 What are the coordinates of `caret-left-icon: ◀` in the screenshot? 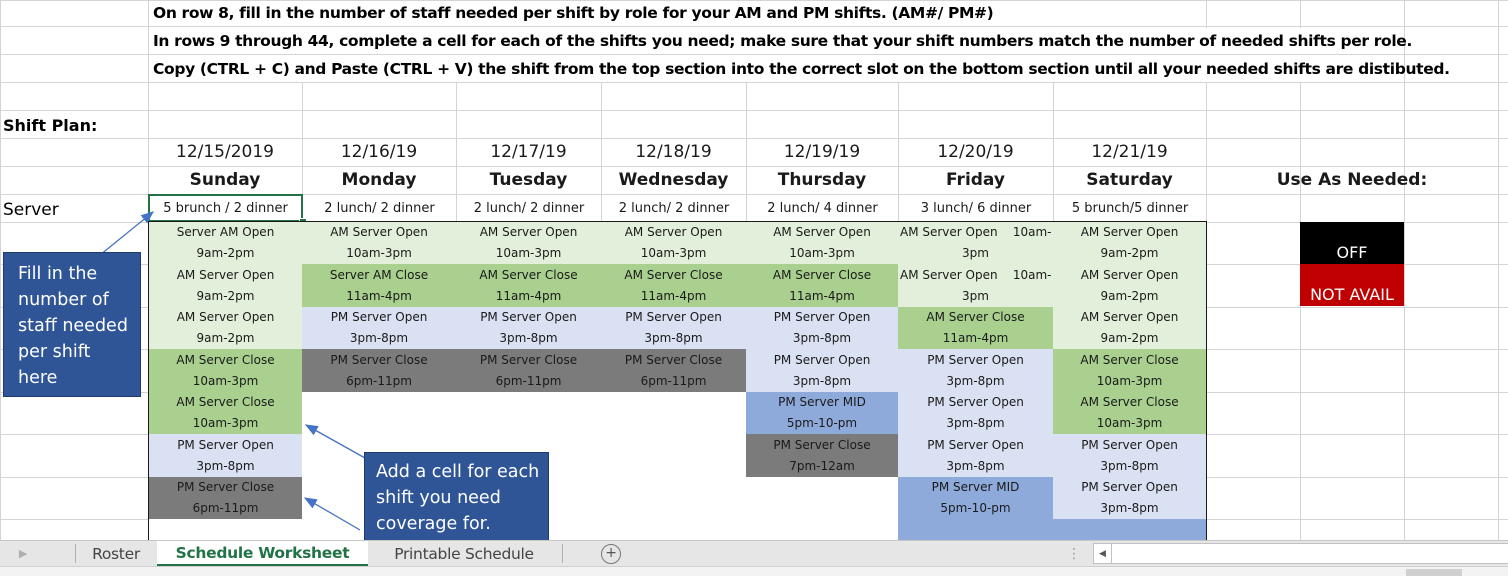 It's located at (1103, 553).